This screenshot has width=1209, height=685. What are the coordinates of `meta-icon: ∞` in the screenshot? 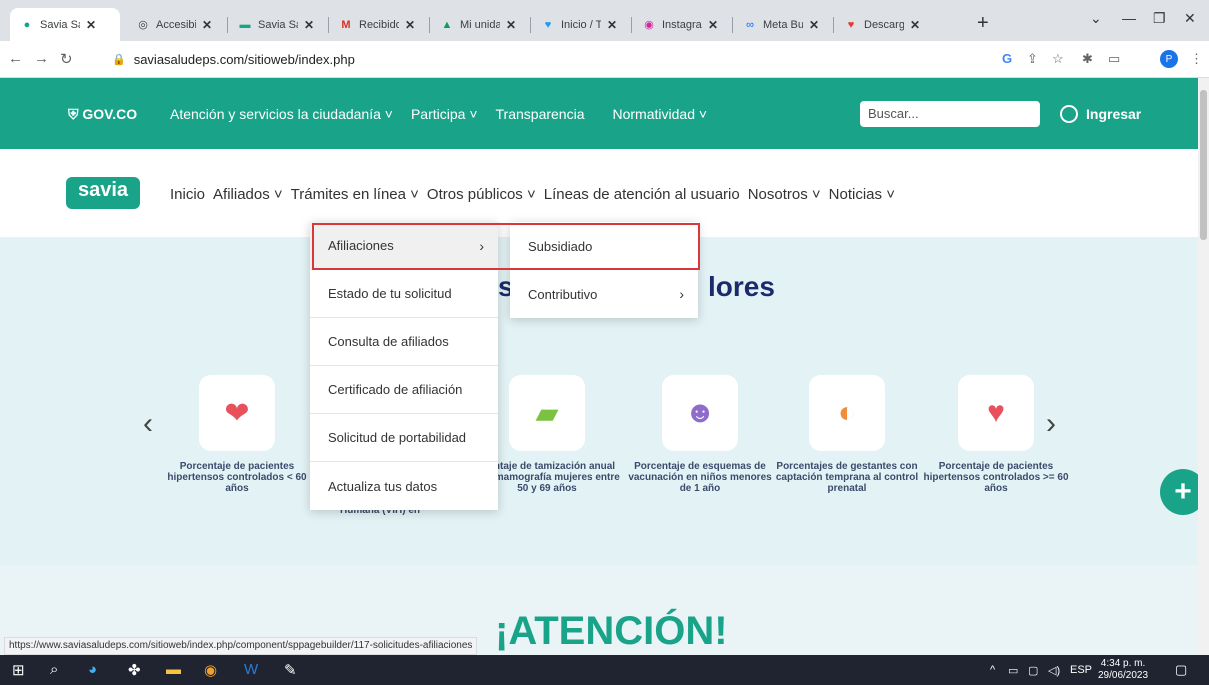 It's located at (750, 24).